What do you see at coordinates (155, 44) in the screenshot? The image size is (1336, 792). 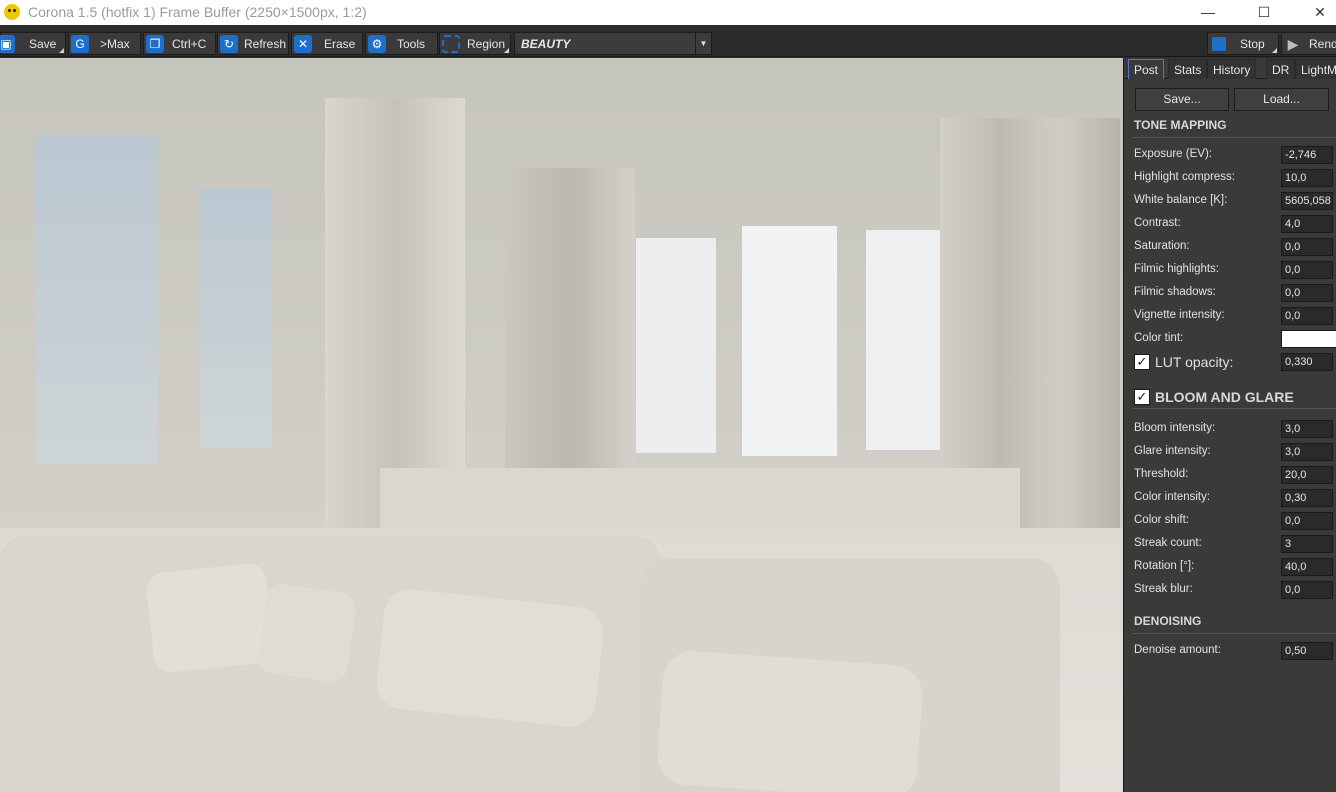 I see `clipboard-icon: ❐` at bounding box center [155, 44].